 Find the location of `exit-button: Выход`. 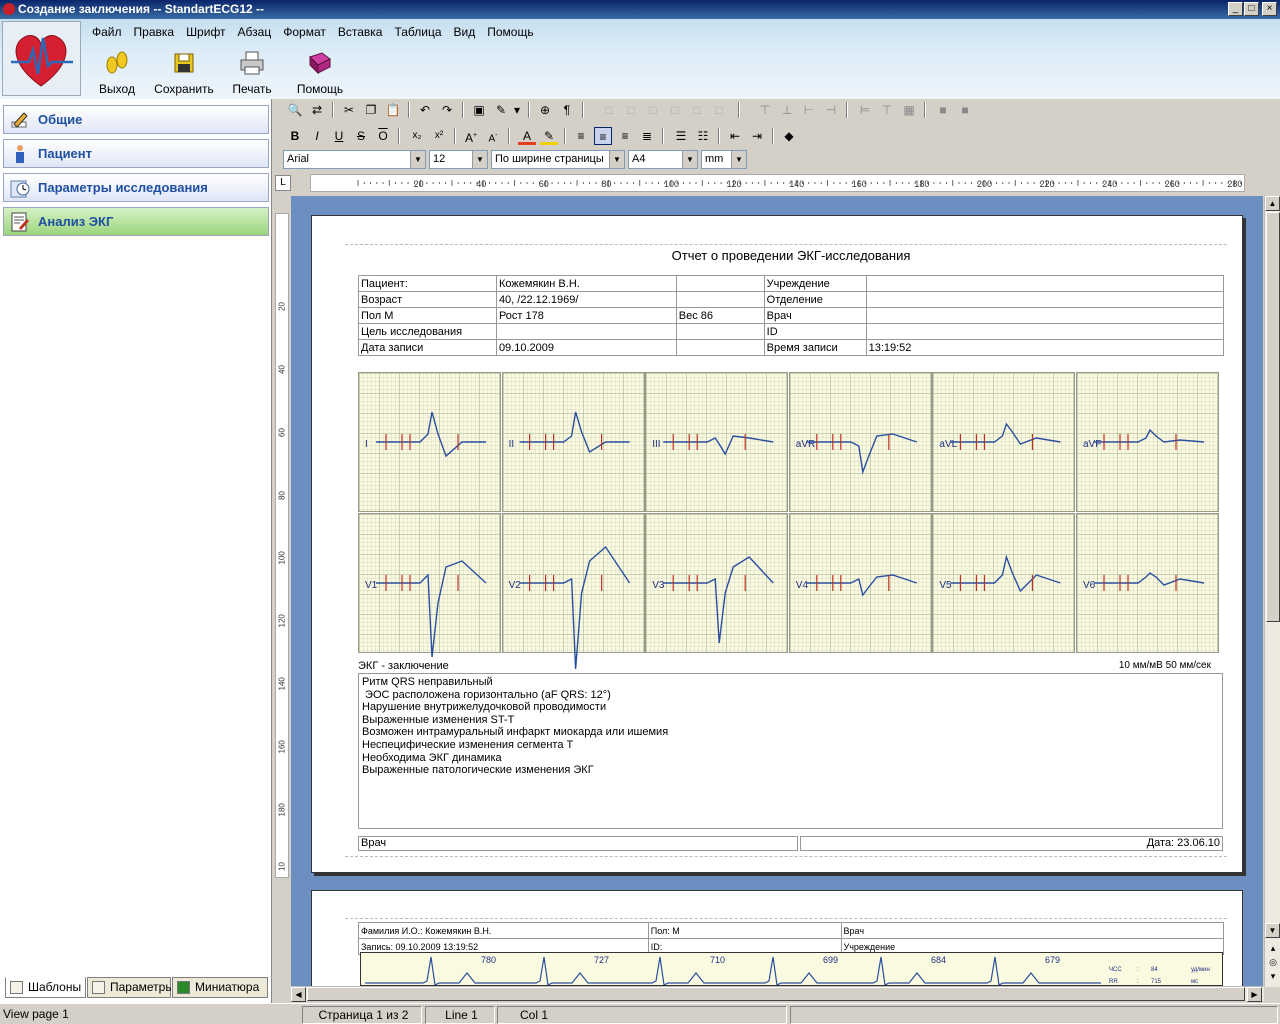

exit-button: Выход is located at coordinates (117, 71).